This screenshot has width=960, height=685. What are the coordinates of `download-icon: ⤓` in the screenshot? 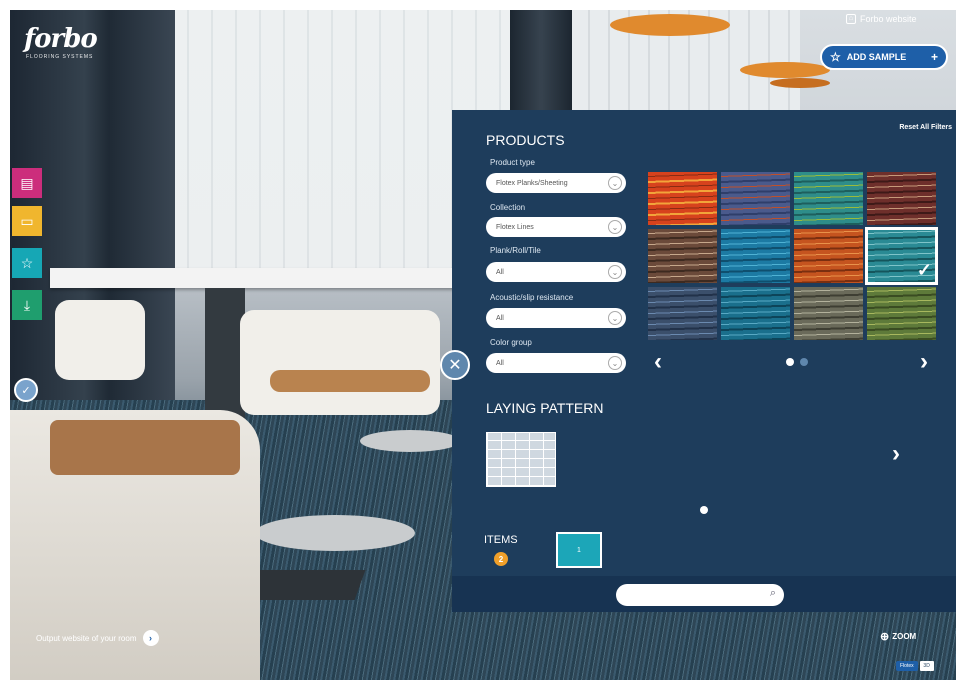 It's located at (27, 304).